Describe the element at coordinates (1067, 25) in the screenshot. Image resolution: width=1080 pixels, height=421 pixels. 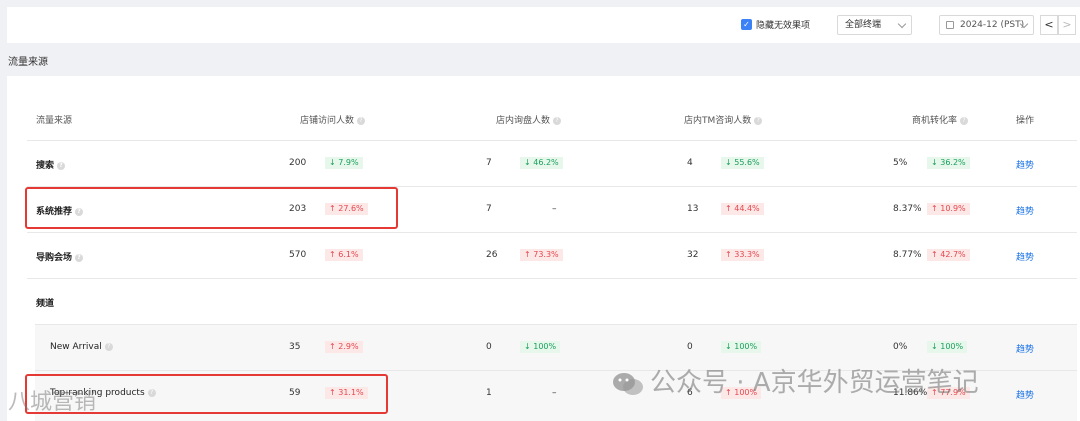
I see `next-month-button: >` at that location.